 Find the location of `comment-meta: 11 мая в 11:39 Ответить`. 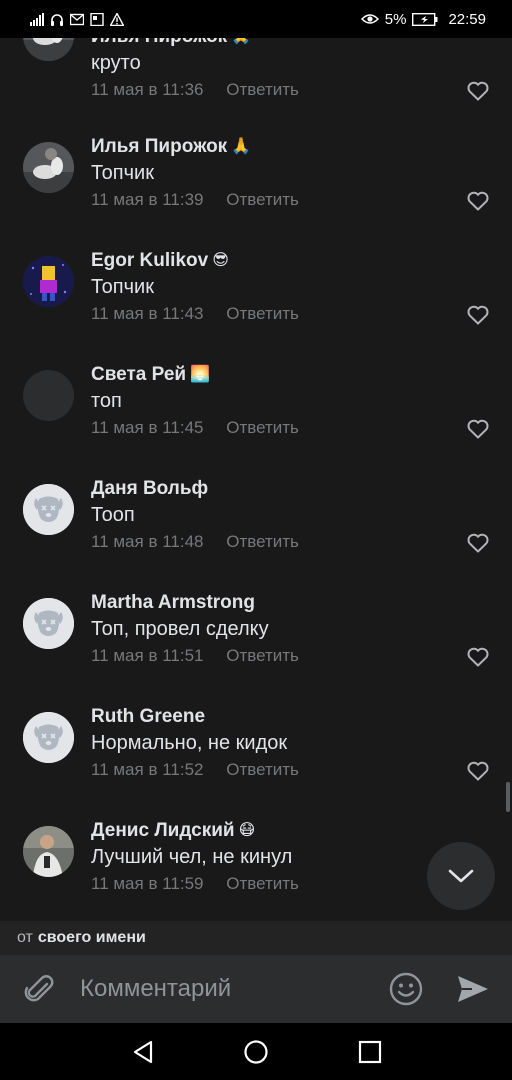

comment-meta: 11 мая в 11:39 Ответить is located at coordinates (195, 200).